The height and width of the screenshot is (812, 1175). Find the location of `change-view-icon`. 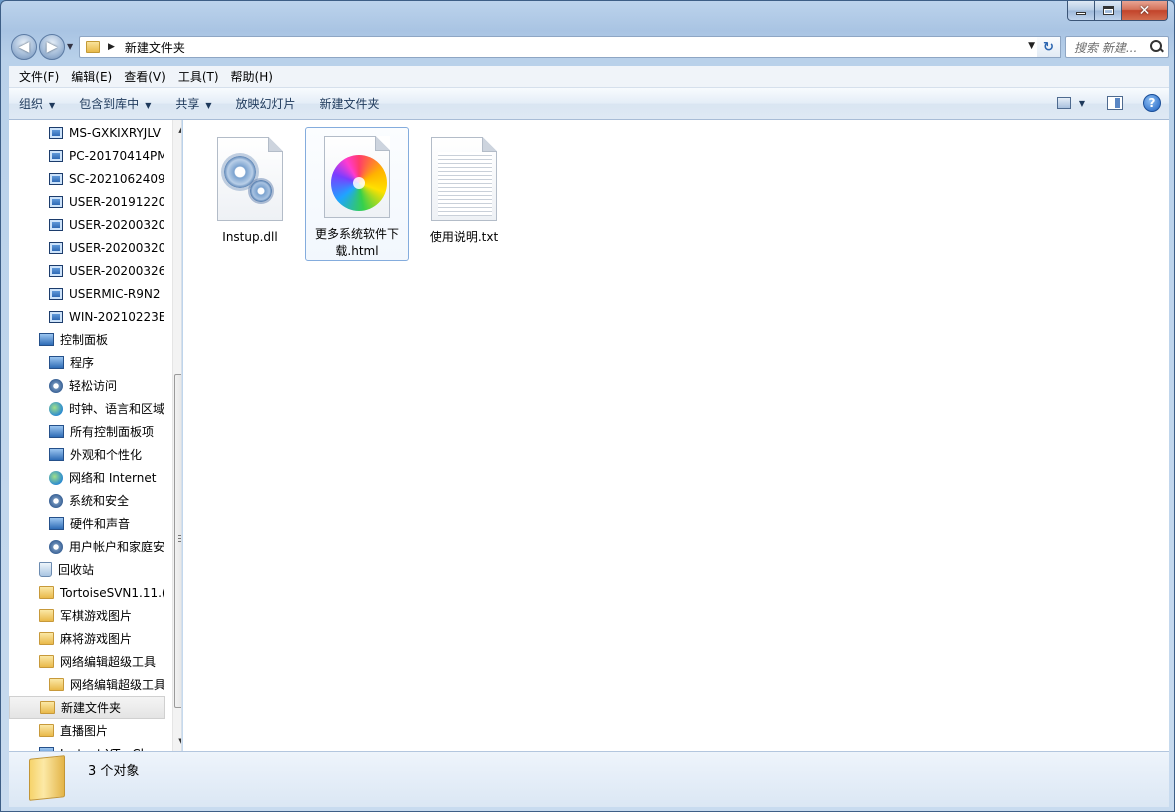

change-view-icon is located at coordinates (1063, 103).